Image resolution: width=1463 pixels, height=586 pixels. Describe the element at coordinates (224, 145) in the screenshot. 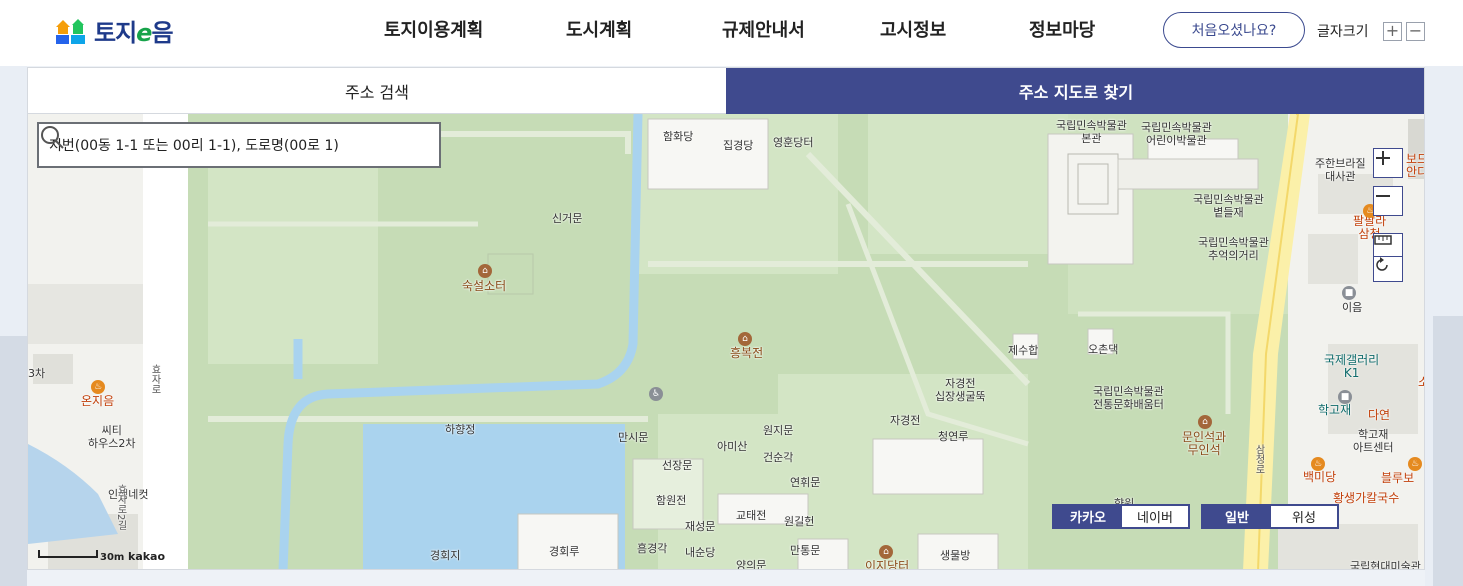

I see `map-search-input` at that location.